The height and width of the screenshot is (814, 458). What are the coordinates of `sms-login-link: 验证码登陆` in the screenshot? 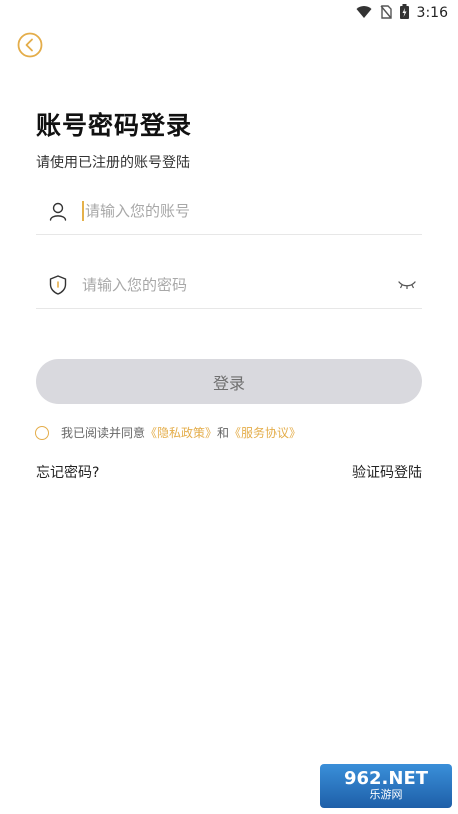 It's located at (387, 472).